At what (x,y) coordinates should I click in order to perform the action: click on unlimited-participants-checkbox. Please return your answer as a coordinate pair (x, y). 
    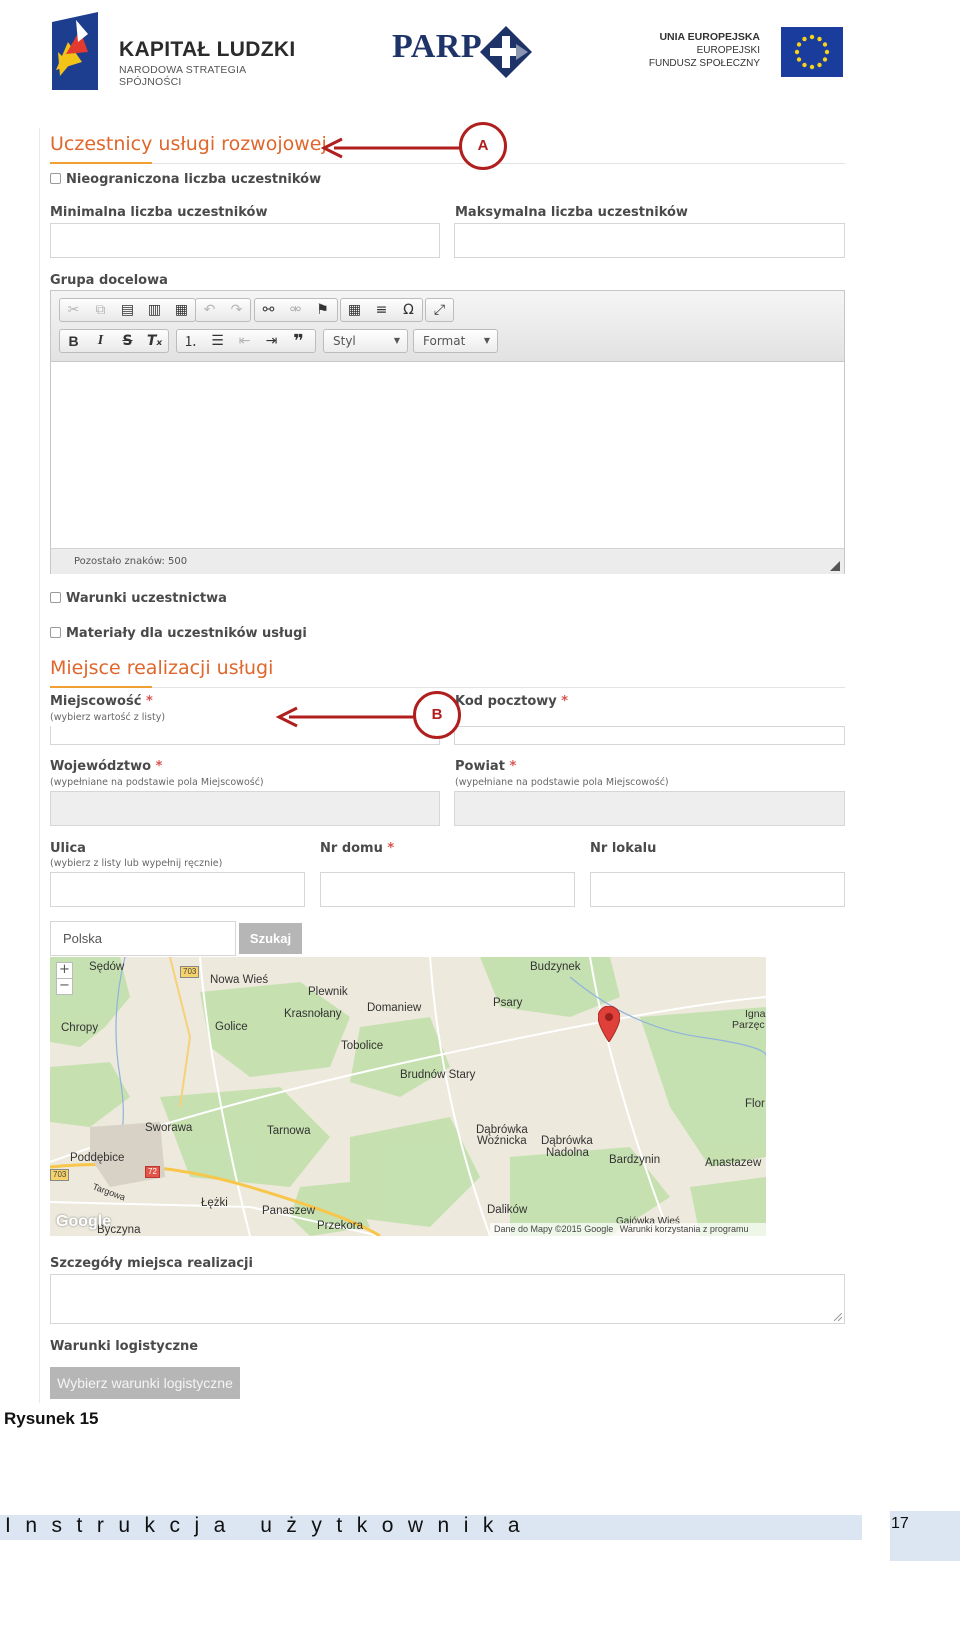
    Looking at the image, I should click on (55, 178).